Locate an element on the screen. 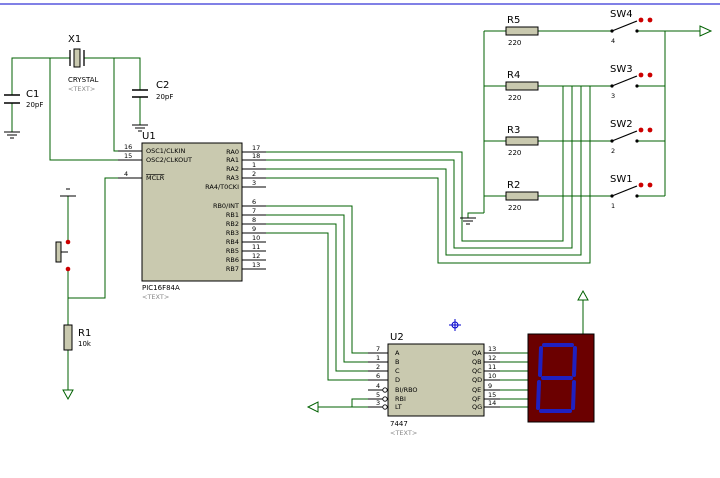 The width and height of the screenshot is (720, 478). mcu-pin-number: 9 is located at coordinates (254, 229).